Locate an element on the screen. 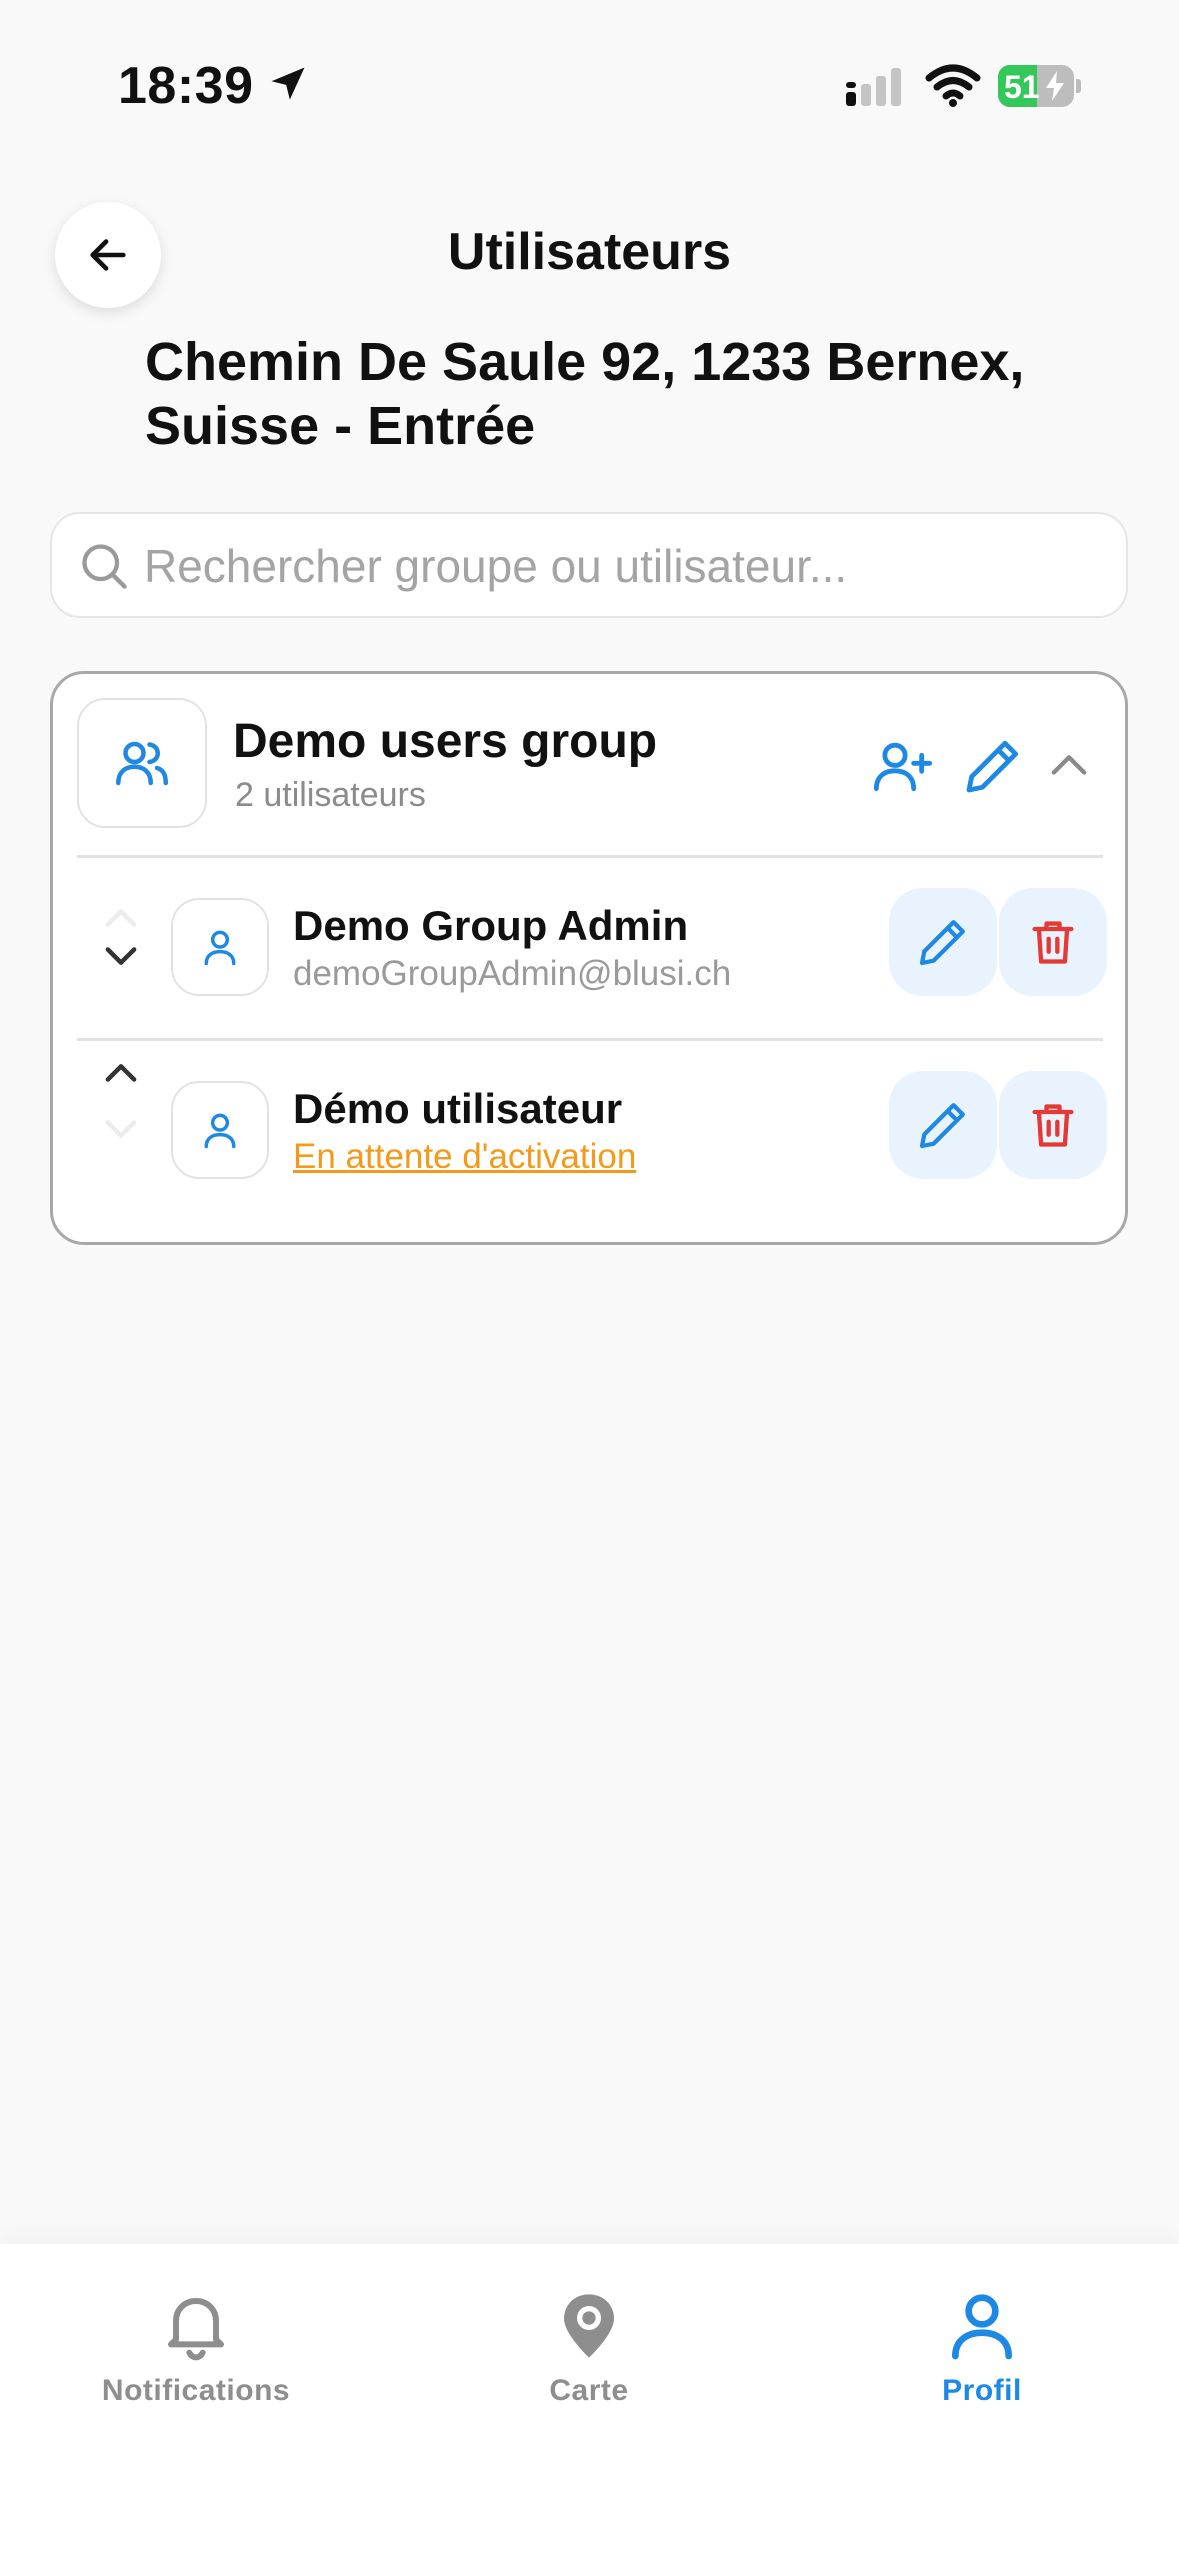 This screenshot has height=2556, width=1179. tab-notifications: Notifications is located at coordinates (196, 2351).